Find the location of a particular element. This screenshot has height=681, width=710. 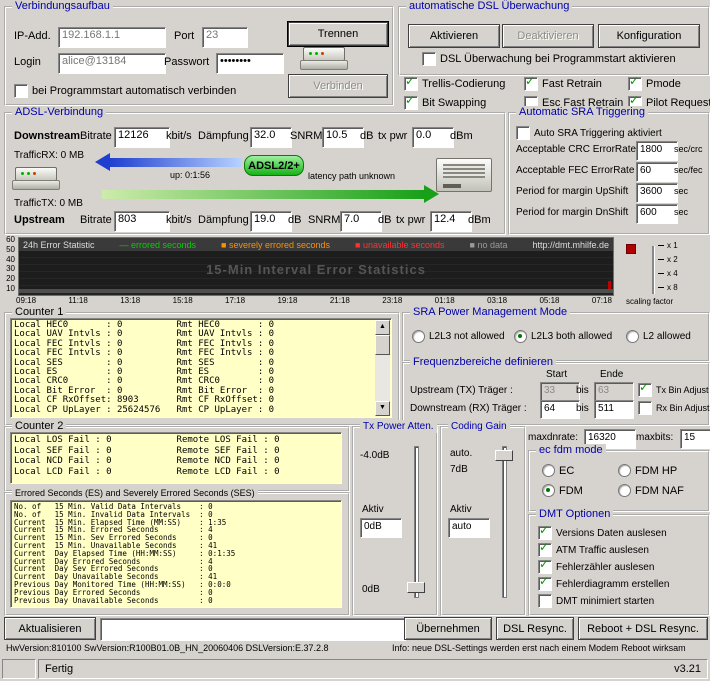

up-bitrate-field: 803 is located at coordinates (142, 221).